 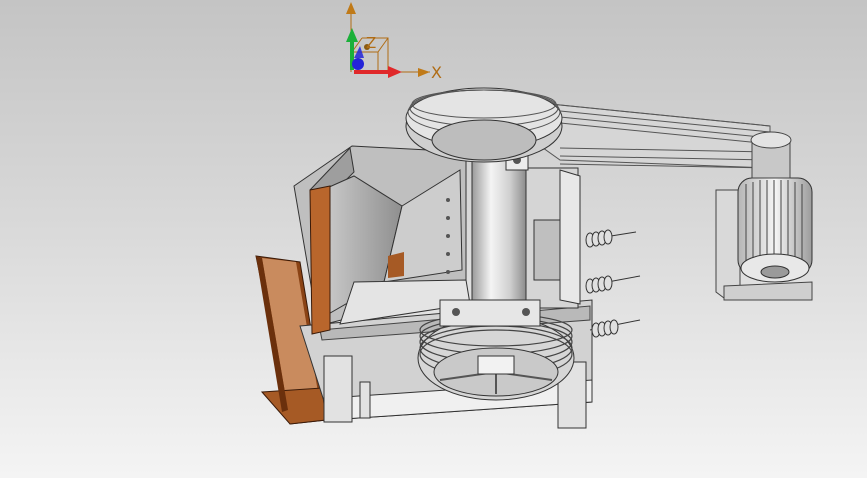 I want to click on motor-mount-plate, so click(x=728, y=244).